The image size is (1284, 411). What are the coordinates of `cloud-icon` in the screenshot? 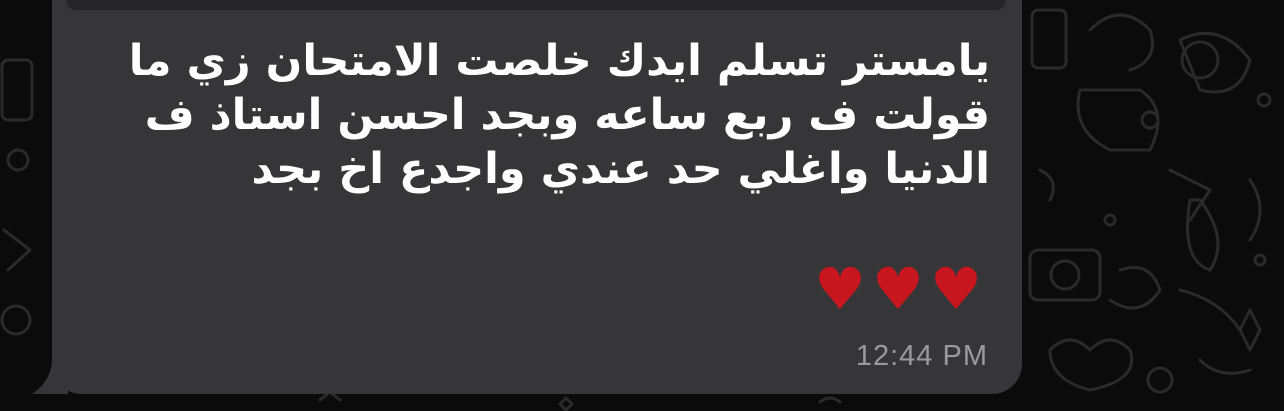 It's located at (1090, 365).